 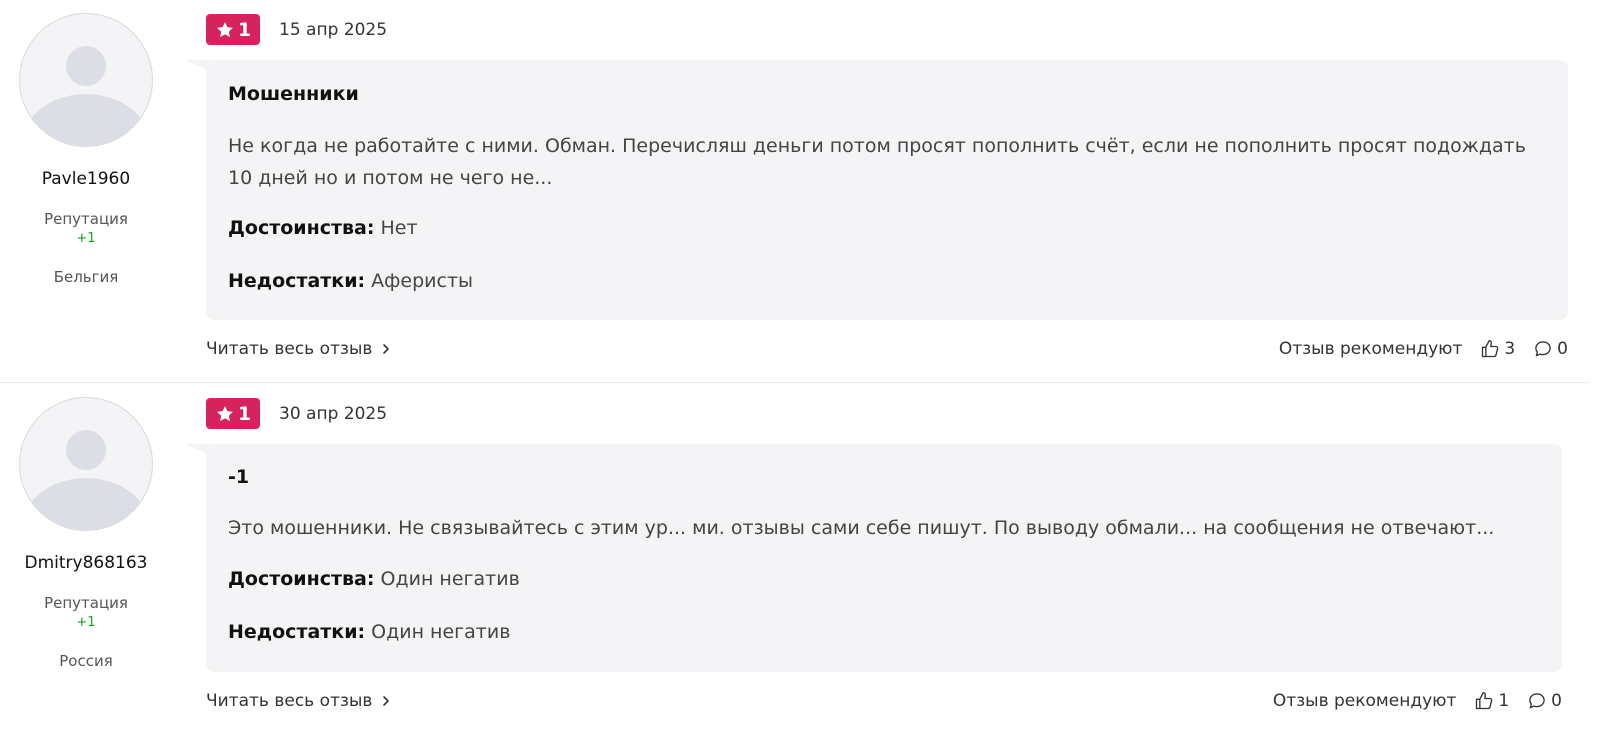 What do you see at coordinates (399, 228) in the screenshot?
I see `pros-value: Нет` at bounding box center [399, 228].